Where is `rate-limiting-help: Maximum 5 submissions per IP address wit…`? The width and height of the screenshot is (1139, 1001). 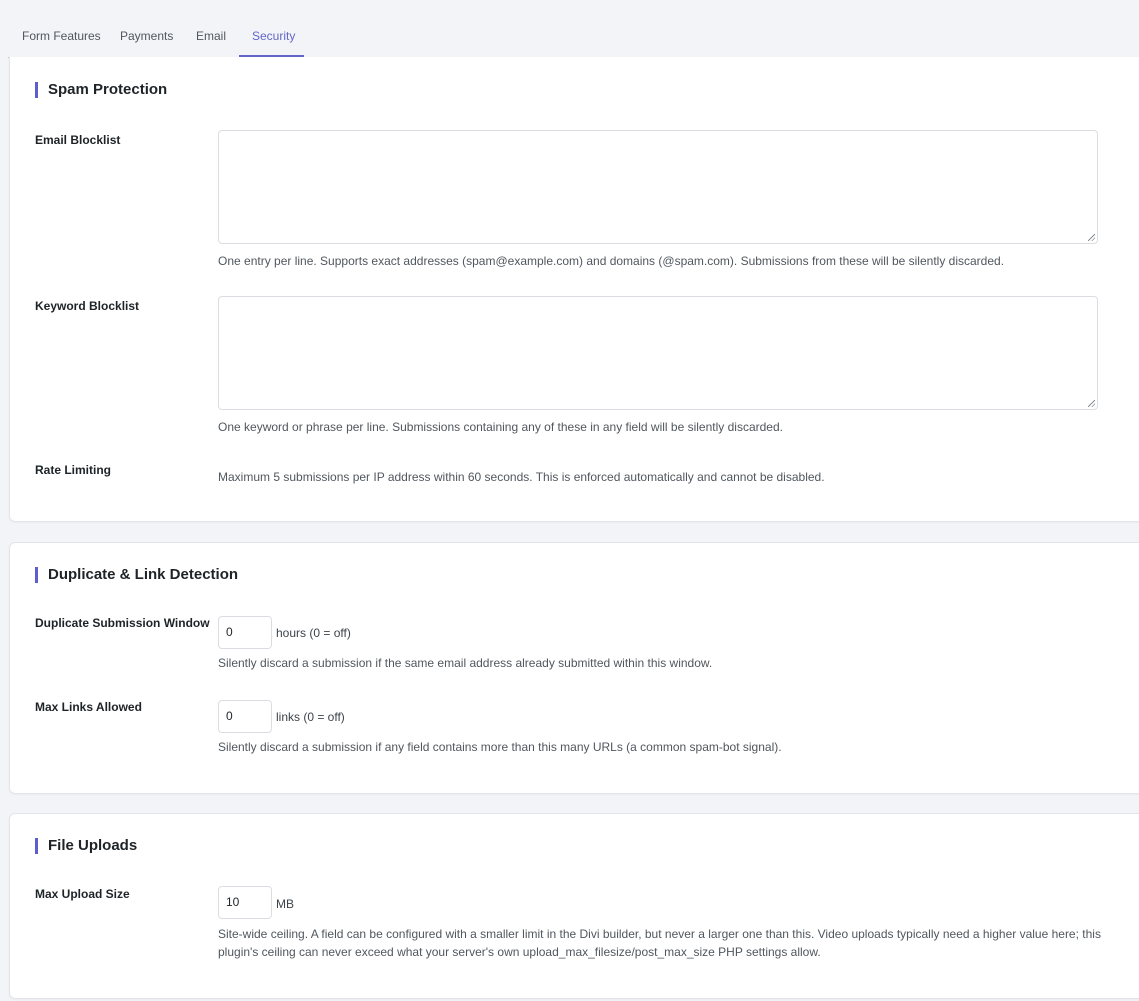 rate-limiting-help: Maximum 5 submissions per IP address wit… is located at coordinates (521, 477).